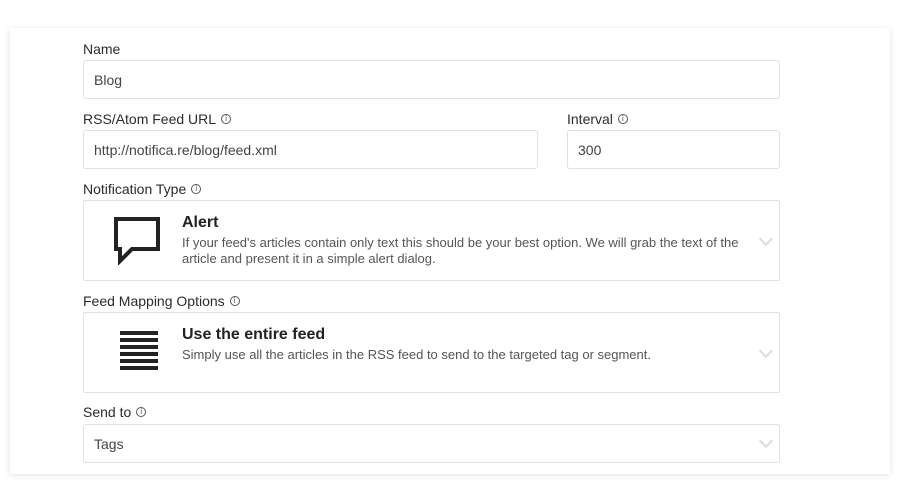 This screenshot has width=900, height=500. I want to click on notification-type-title: Alert, so click(200, 222).